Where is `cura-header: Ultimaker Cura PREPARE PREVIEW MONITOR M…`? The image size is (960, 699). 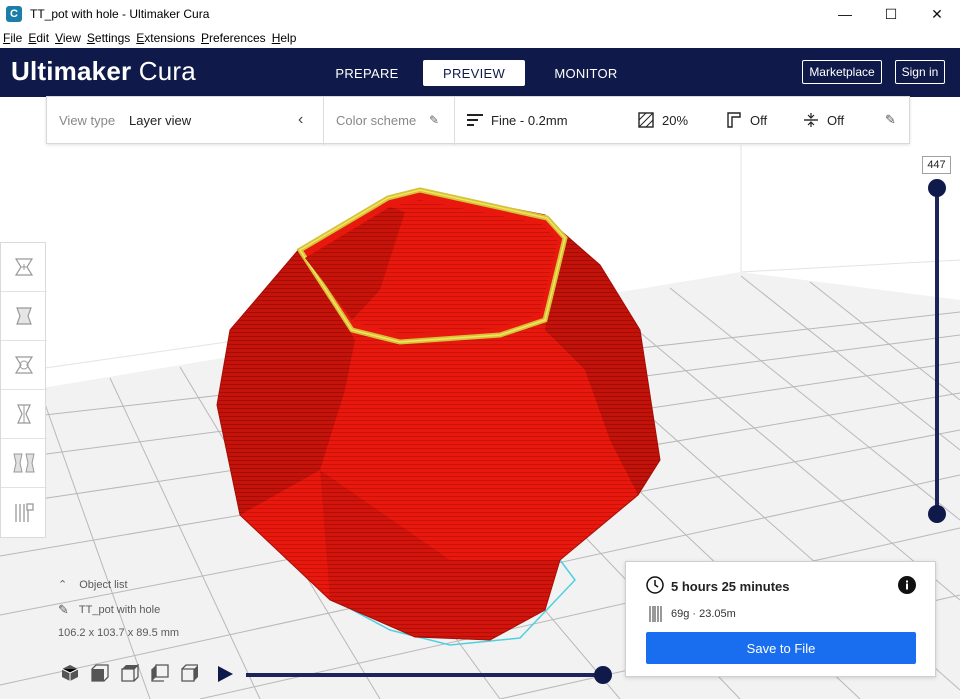 cura-header: Ultimaker Cura PREPARE PREVIEW MONITOR M… is located at coordinates (480, 72).